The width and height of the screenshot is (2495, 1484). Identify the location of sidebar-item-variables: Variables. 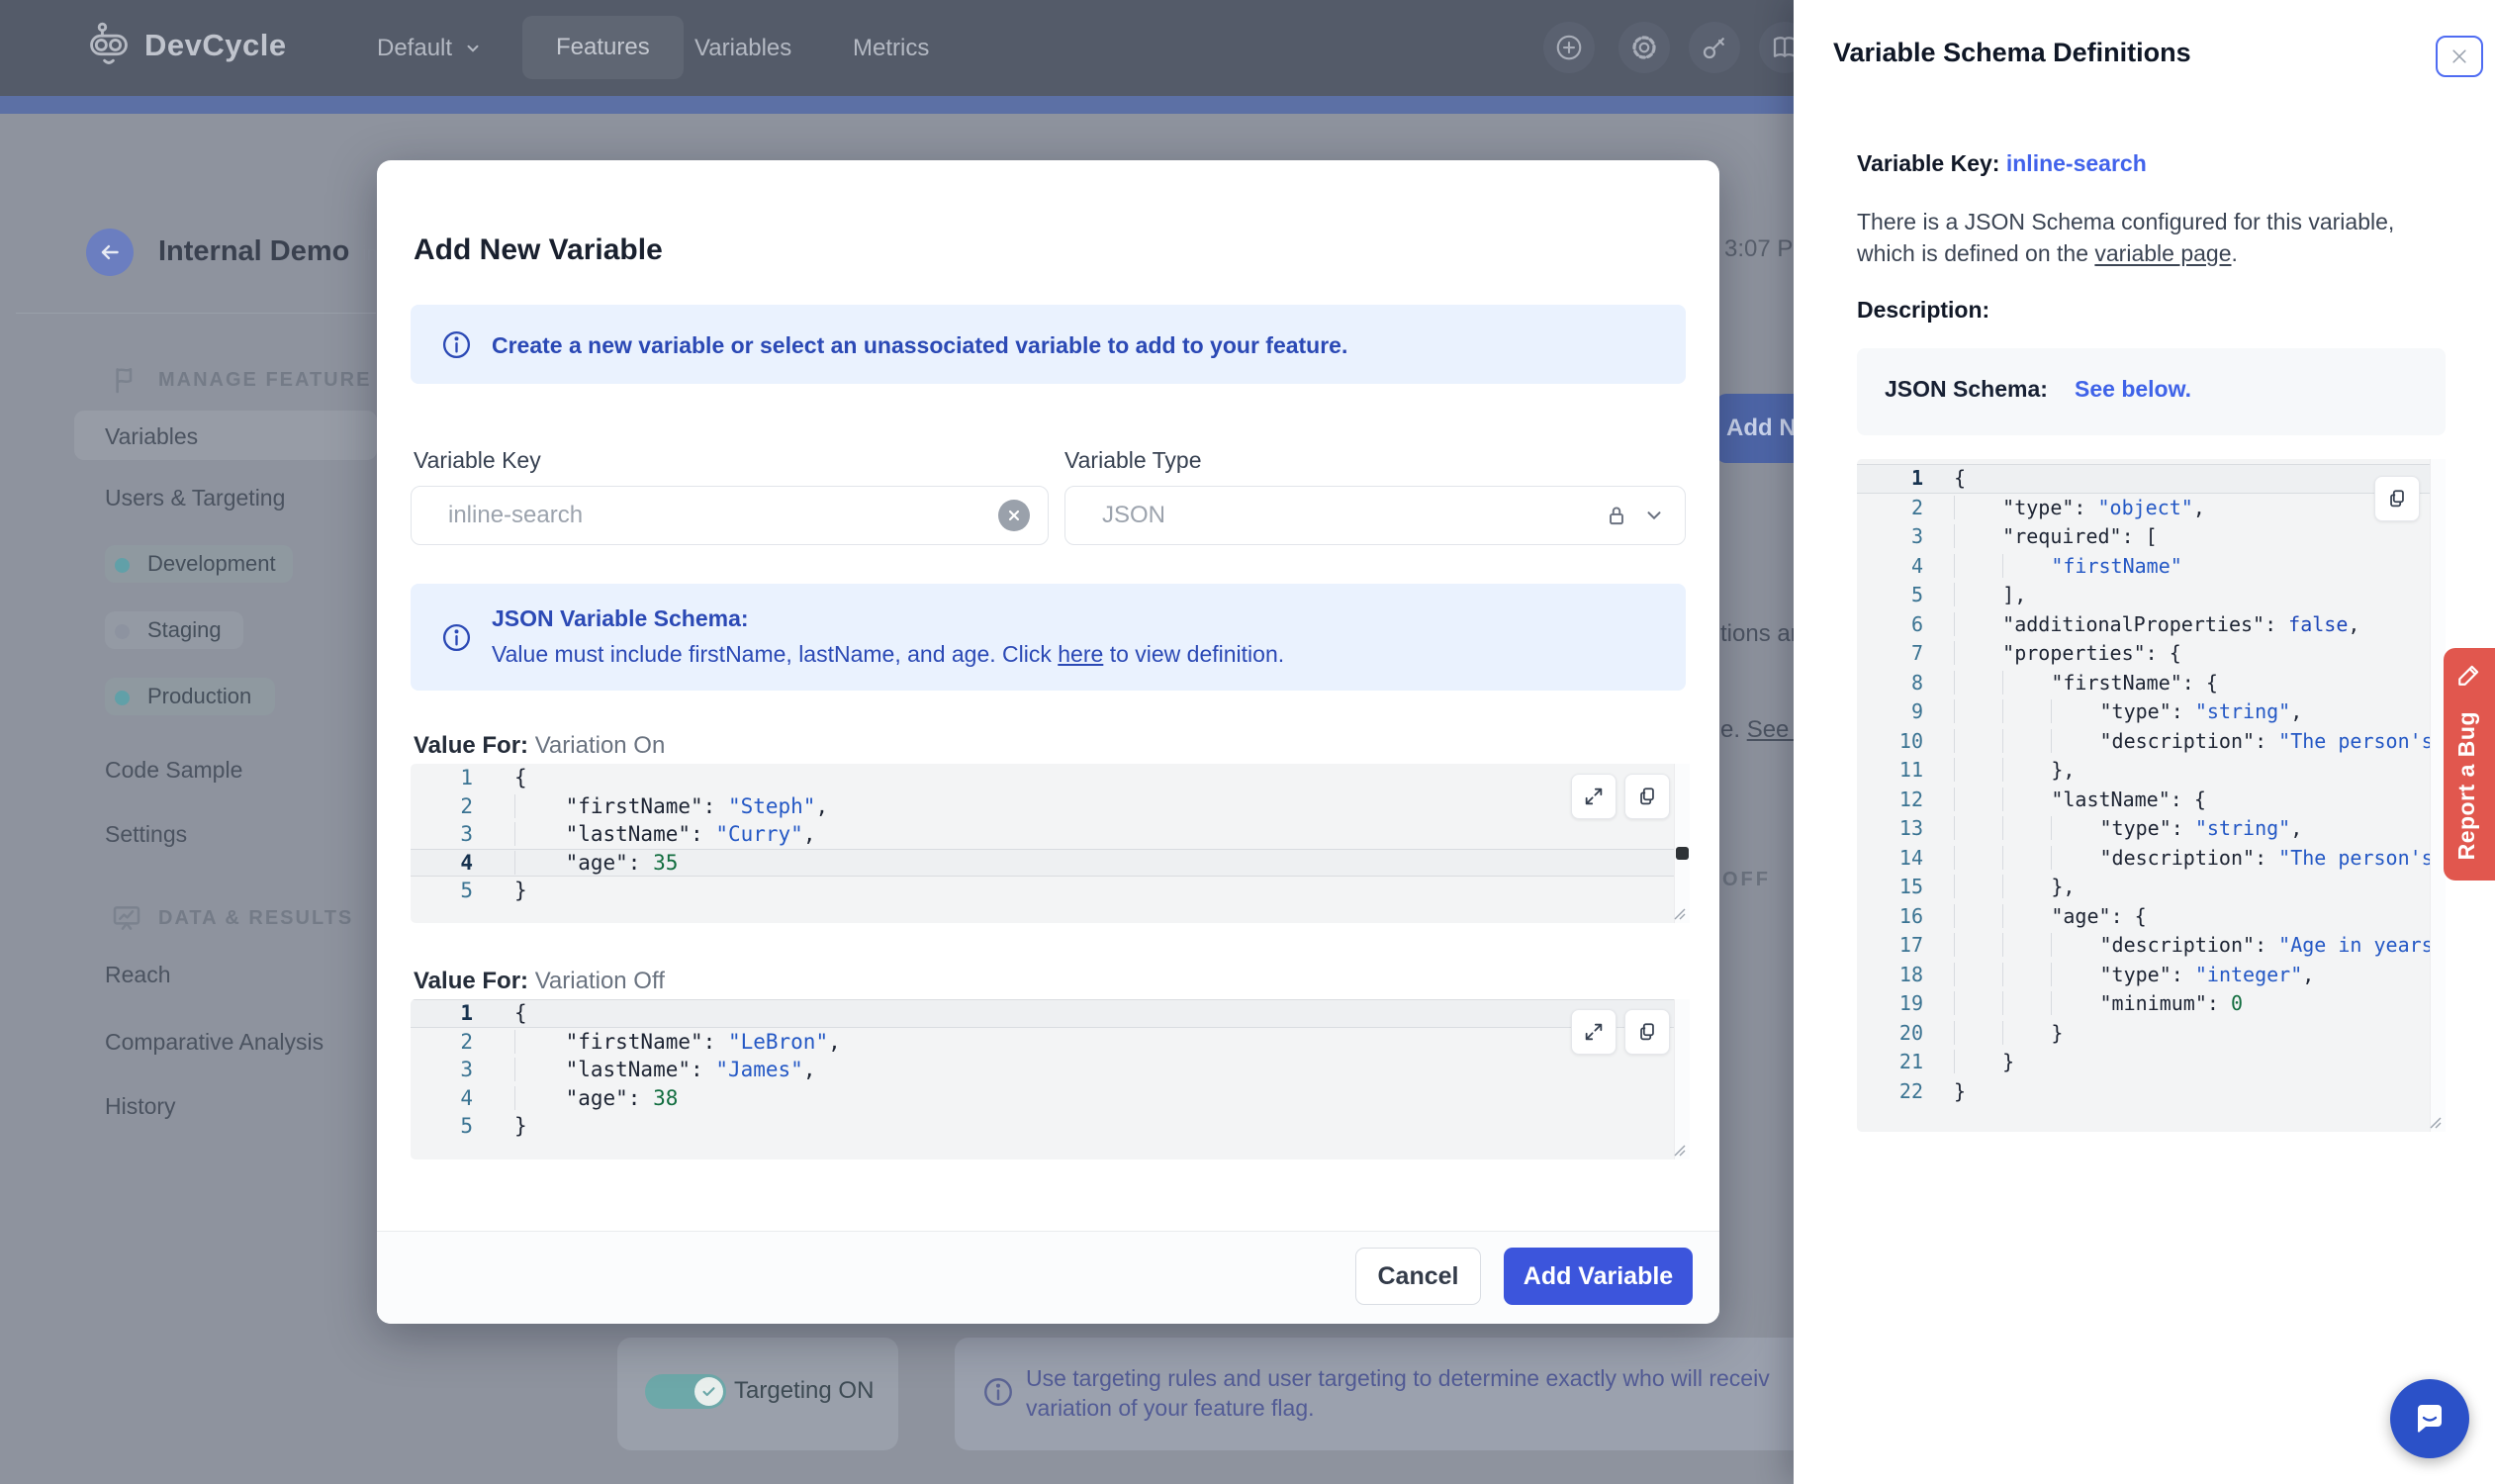
(225, 435).